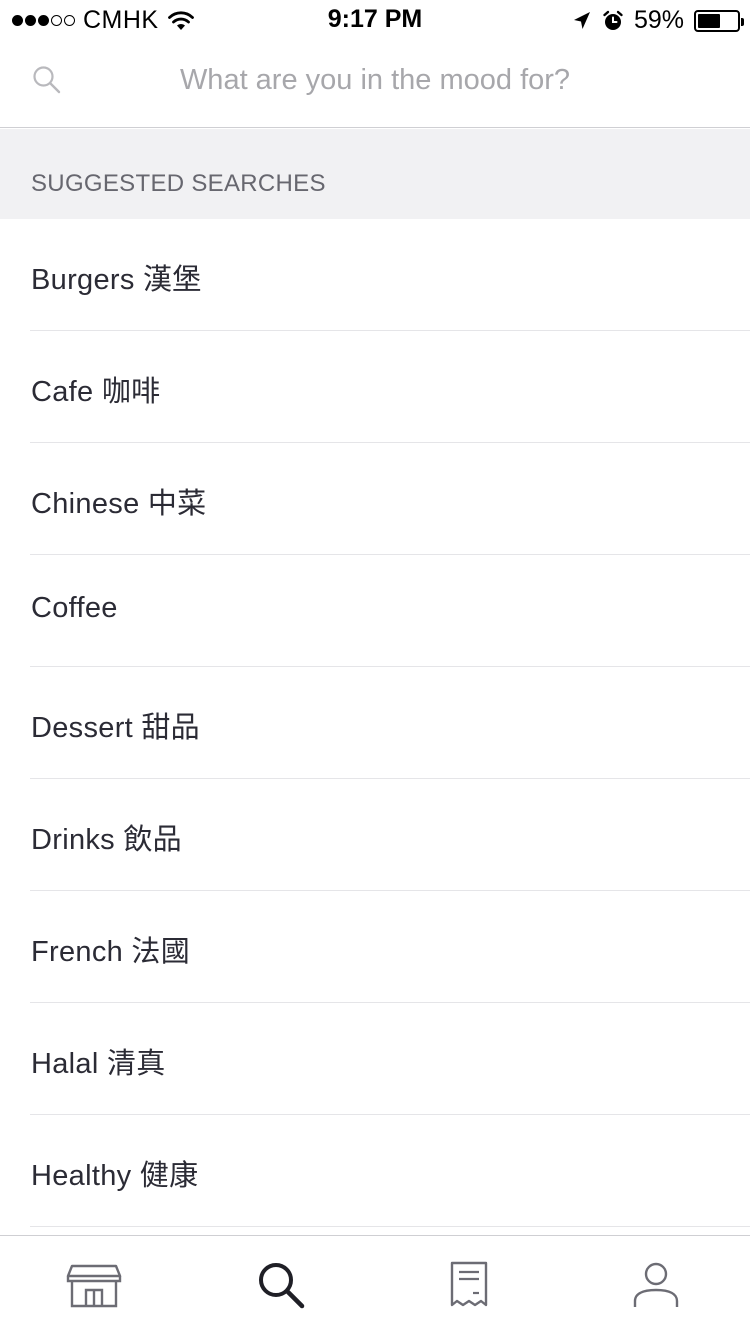  Describe the element at coordinates (98, 1064) in the screenshot. I see `list-item-label: Halal 清真` at that location.